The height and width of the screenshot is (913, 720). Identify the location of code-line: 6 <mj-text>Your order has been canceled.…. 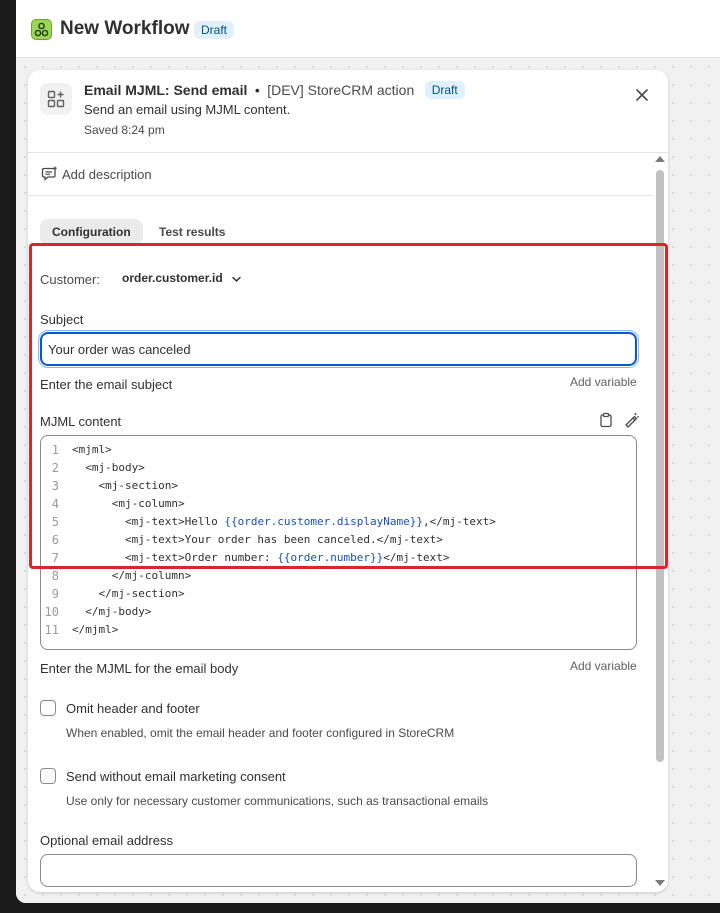
(336, 540).